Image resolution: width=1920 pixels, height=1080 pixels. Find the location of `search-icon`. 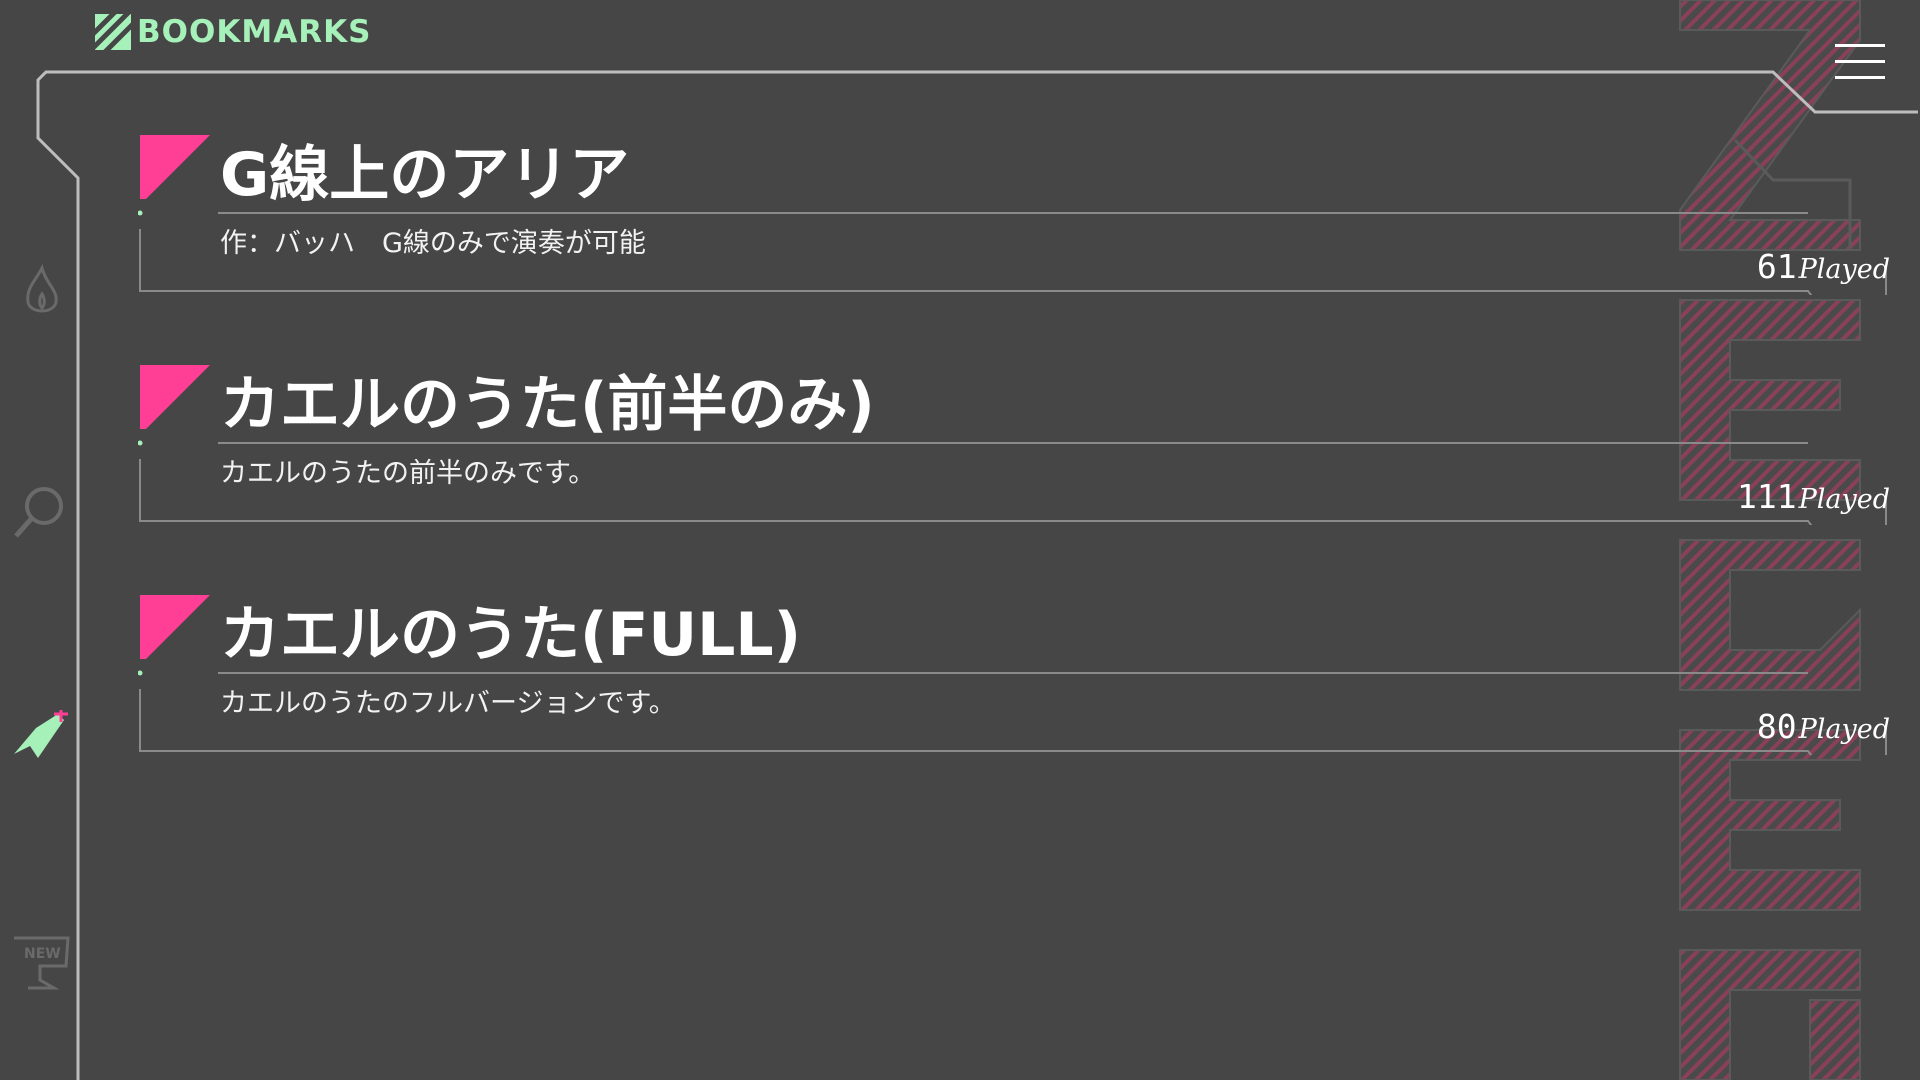

search-icon is located at coordinates (38, 512).